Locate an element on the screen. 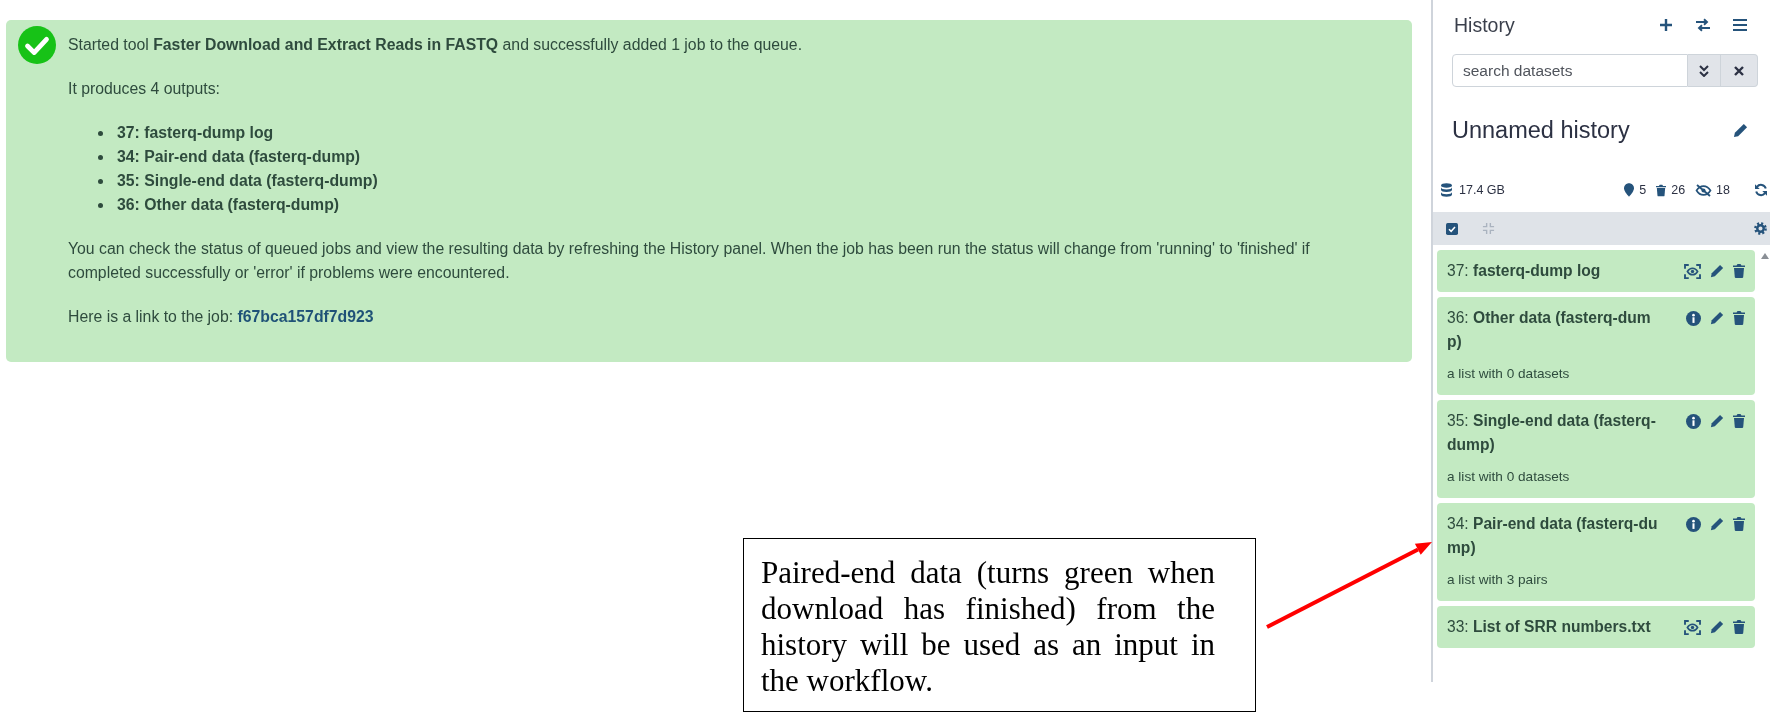  dataset-item: 36: Other data (fasterq-dump) a list with 0 datasets is located at coordinates (1596, 346).